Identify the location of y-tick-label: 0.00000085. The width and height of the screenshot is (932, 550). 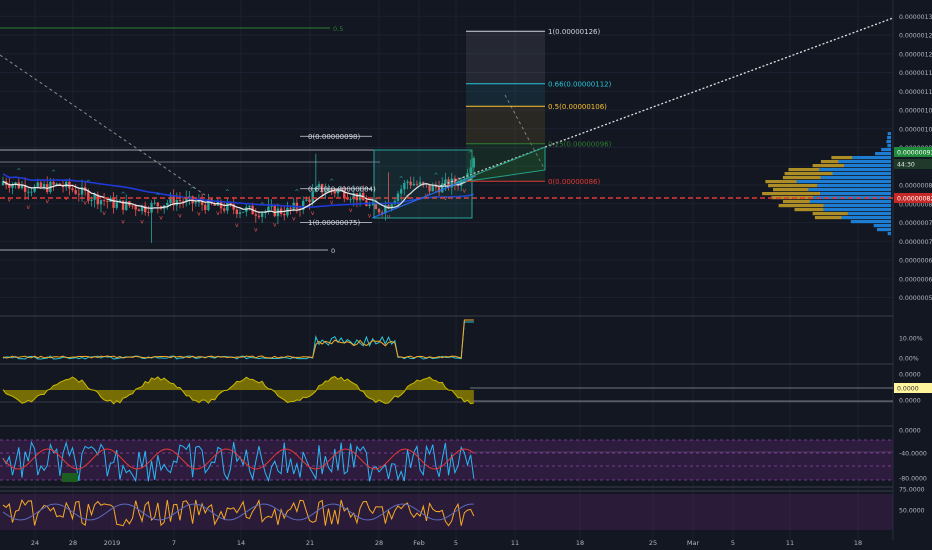
(915, 186).